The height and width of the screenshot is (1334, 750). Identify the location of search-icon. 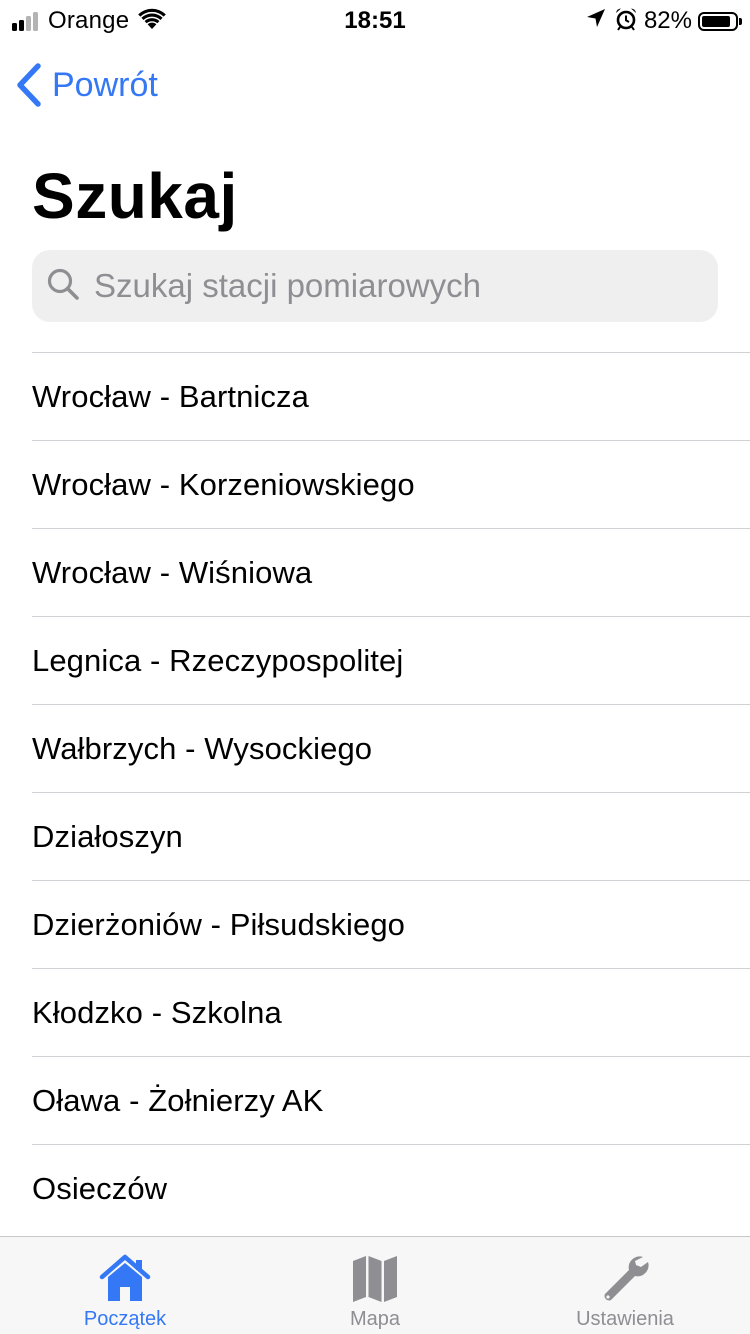
(63, 286).